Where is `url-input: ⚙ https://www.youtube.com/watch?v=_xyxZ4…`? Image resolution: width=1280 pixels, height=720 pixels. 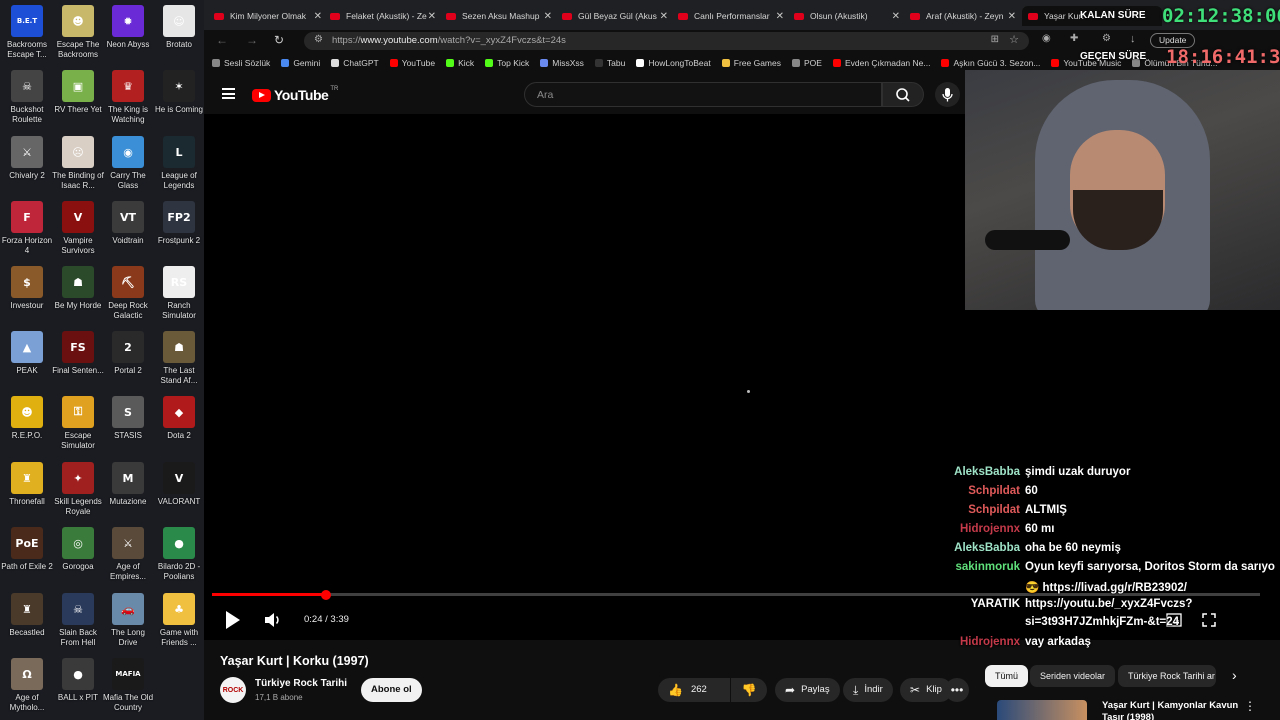
url-input: ⚙ https://www.youtube.com/watch?v=_xyxZ4… is located at coordinates (666, 41).